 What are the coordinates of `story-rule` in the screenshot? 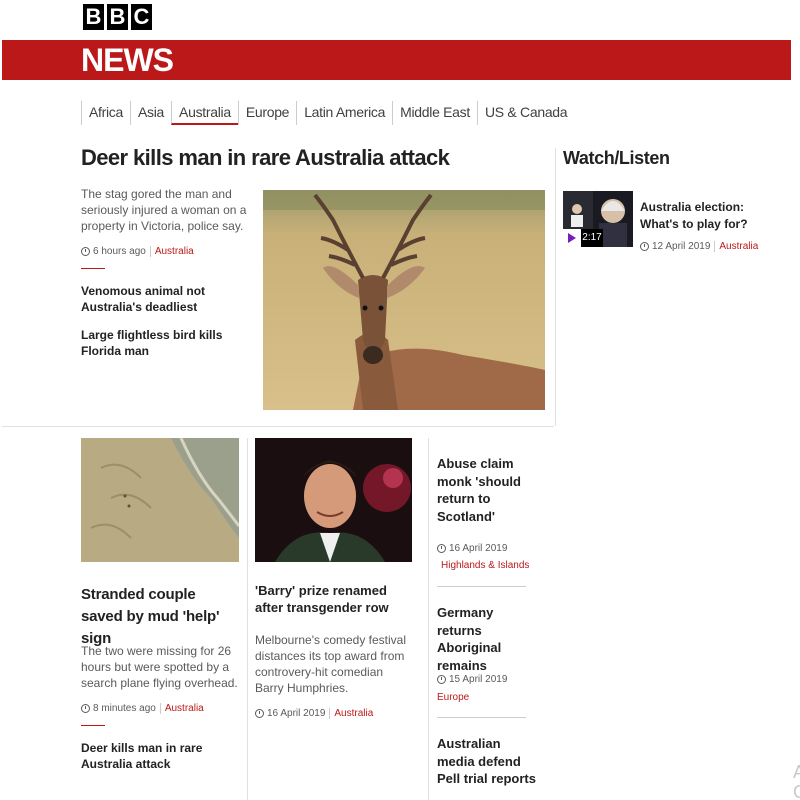 It's located at (93, 725).